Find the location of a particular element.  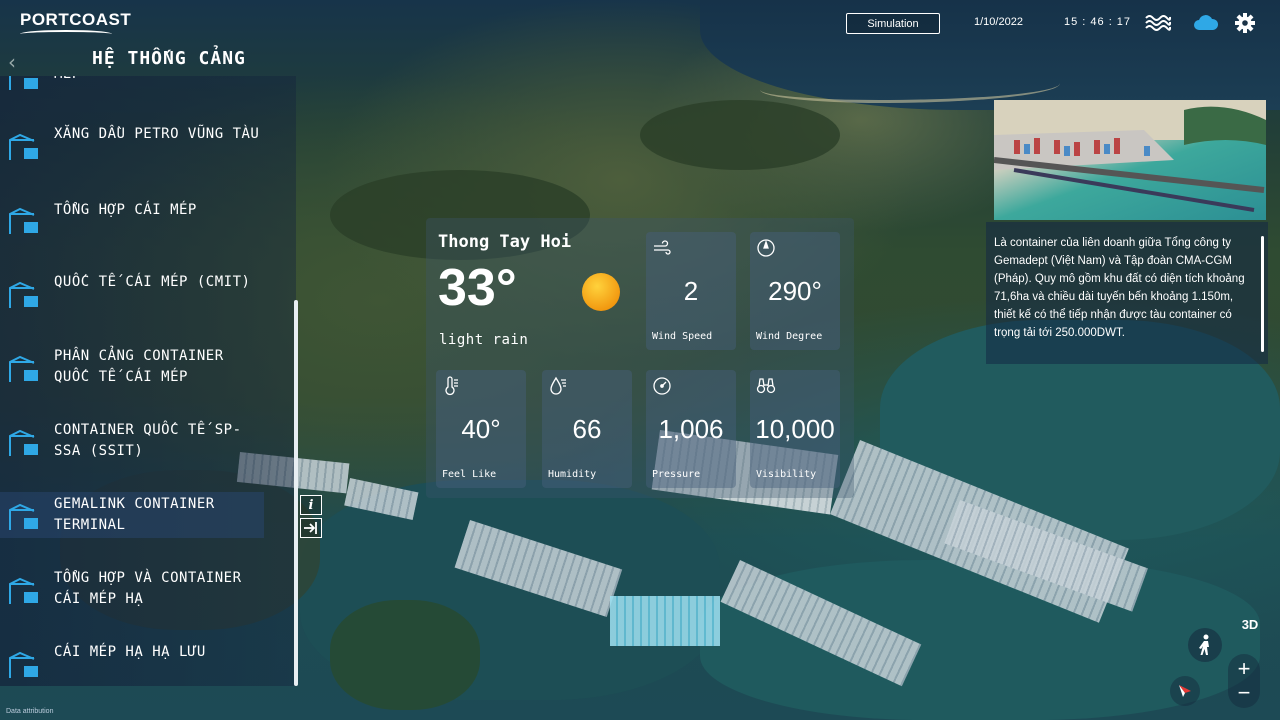

walk-mode-icon is located at coordinates (1205, 645).